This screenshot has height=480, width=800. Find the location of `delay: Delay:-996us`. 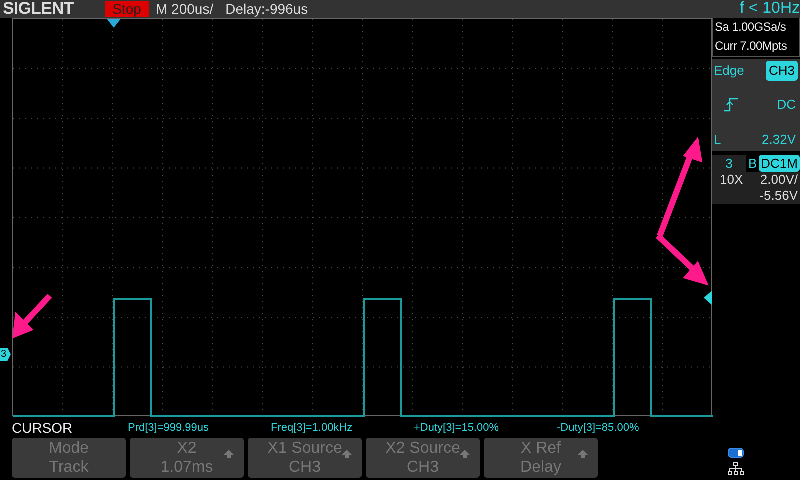

delay: Delay:-996us is located at coordinates (267, 9).